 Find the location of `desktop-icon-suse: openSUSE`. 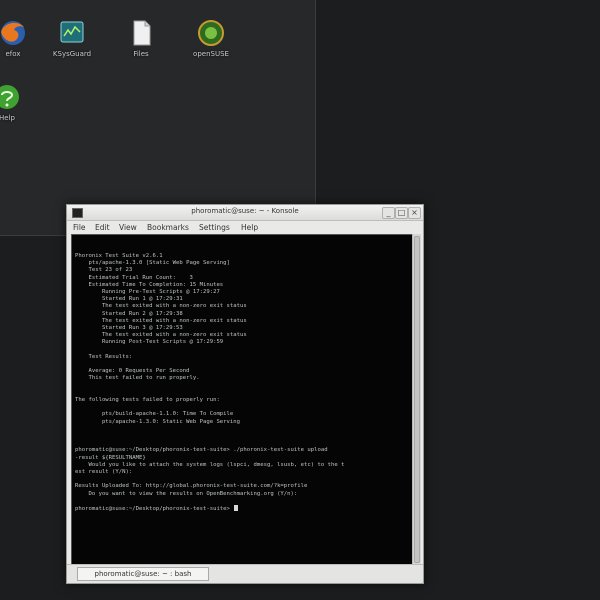

desktop-icon-suse: openSUSE is located at coordinates (211, 38).